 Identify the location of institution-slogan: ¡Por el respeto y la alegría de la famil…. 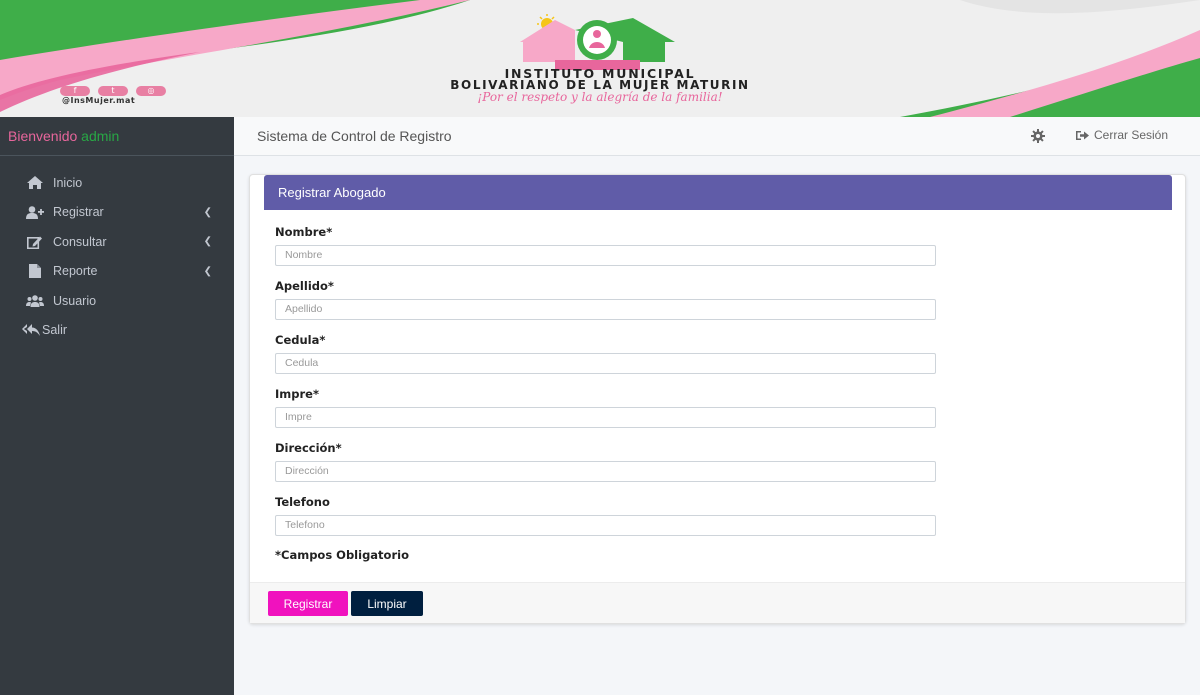
(600, 97).